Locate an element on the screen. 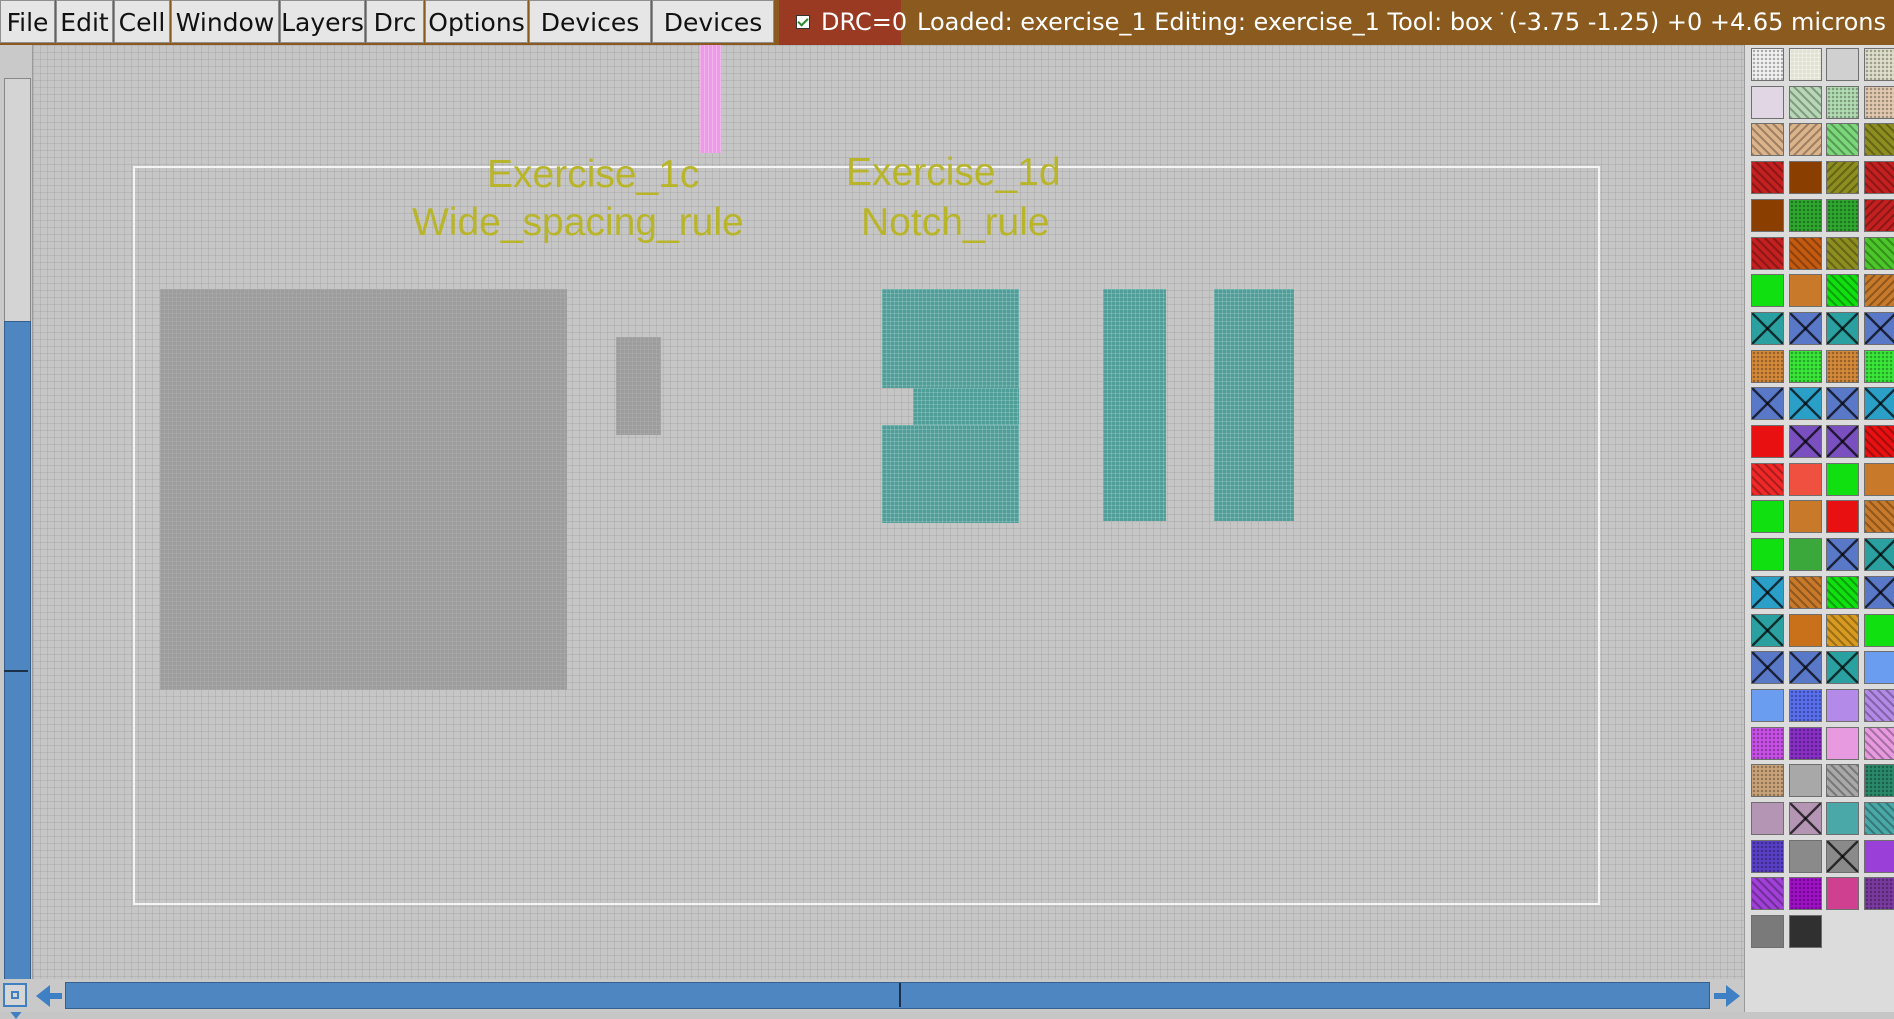 The height and width of the screenshot is (1019, 1894). menu-file: File is located at coordinates (27, 21).